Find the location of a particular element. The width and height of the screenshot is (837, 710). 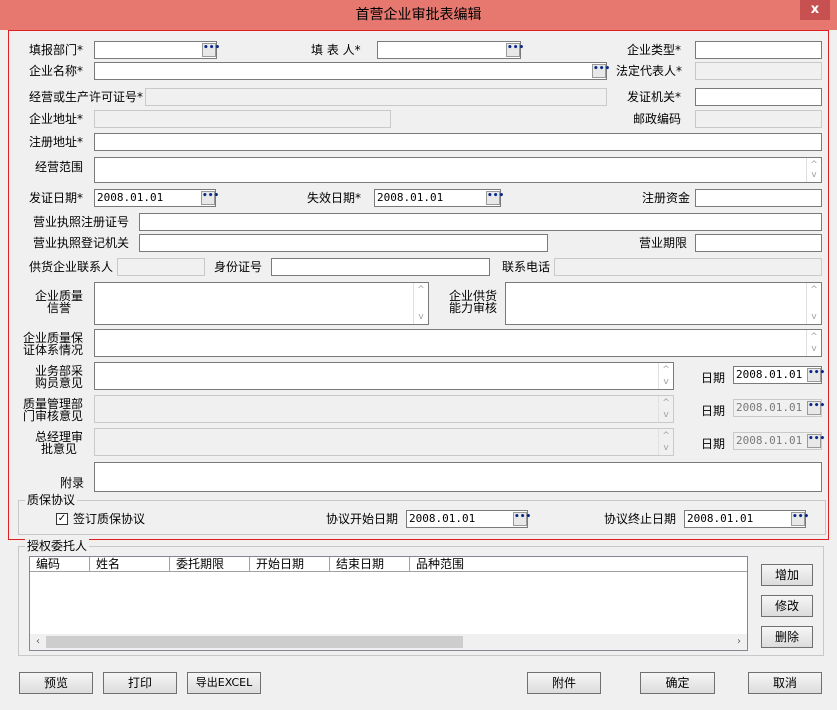

phone-field is located at coordinates (688, 267).